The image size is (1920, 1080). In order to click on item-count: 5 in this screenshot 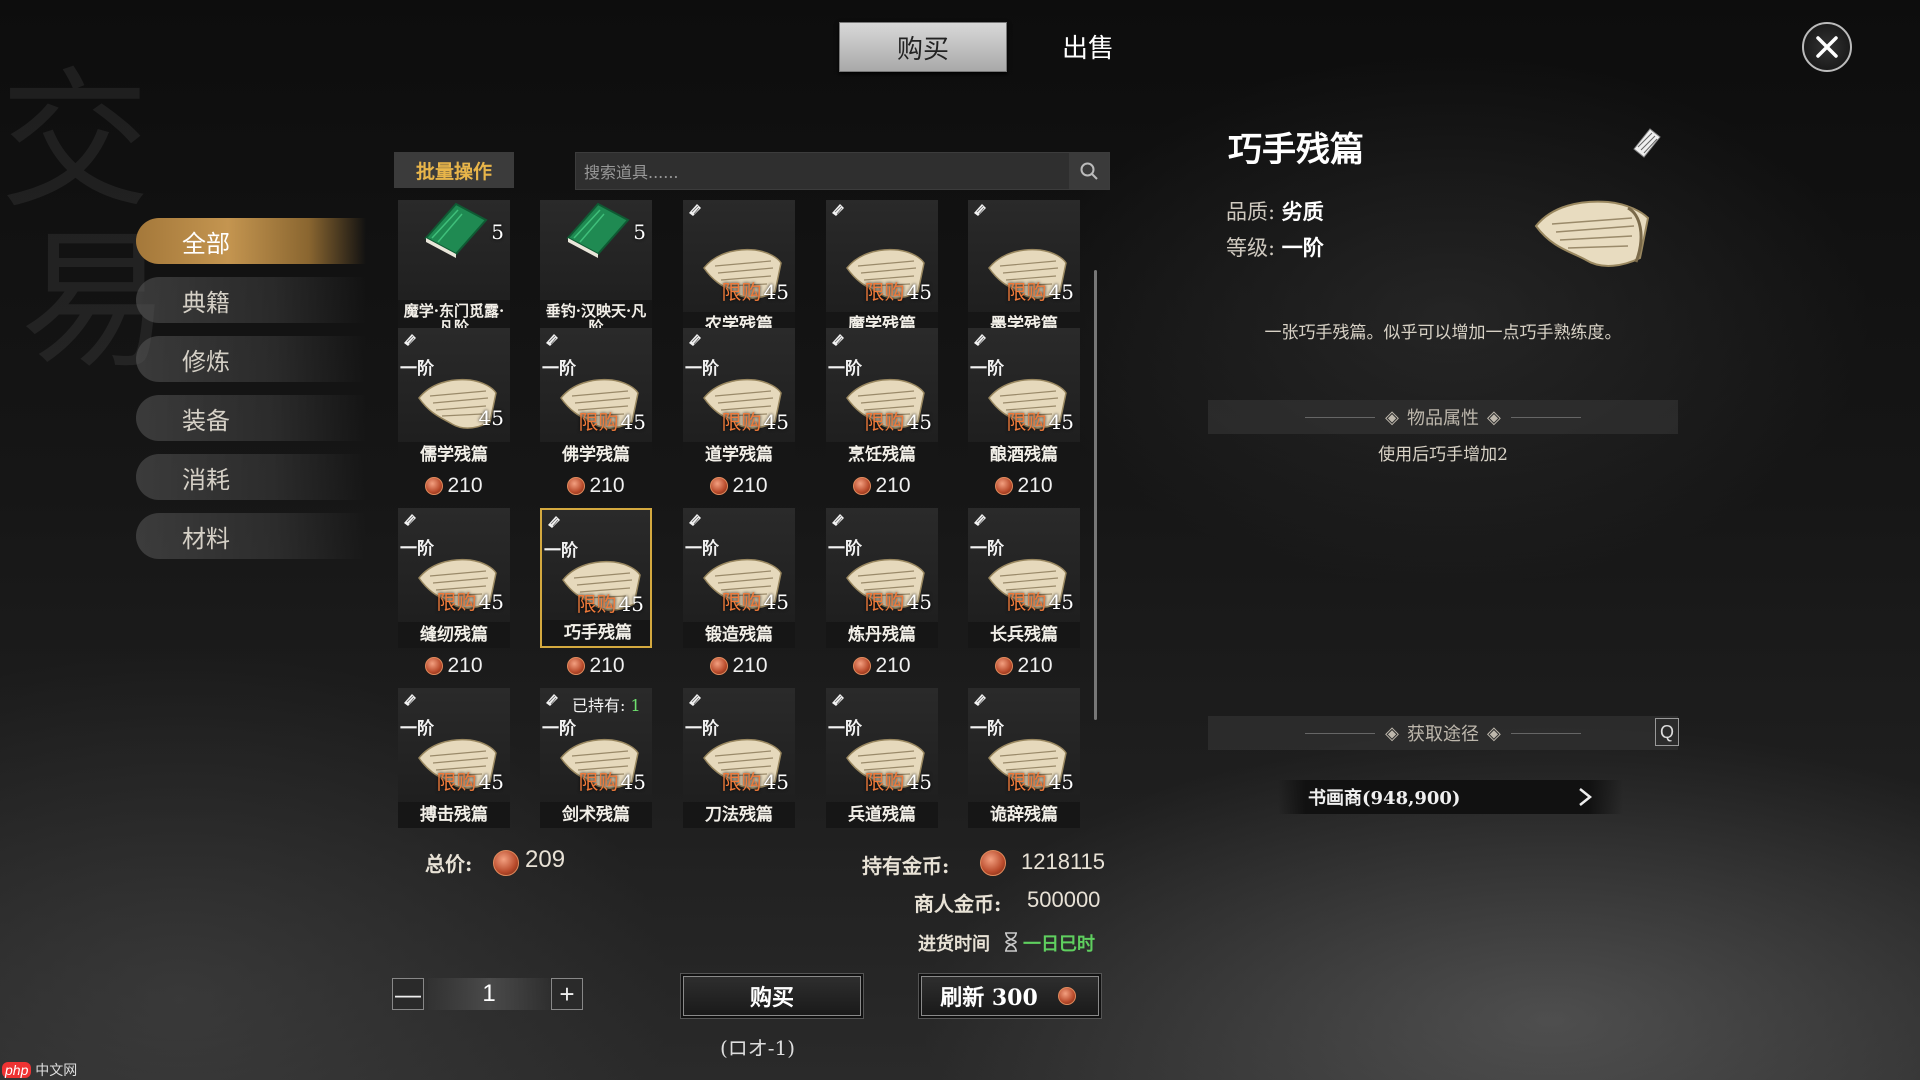, I will do `click(497, 232)`.